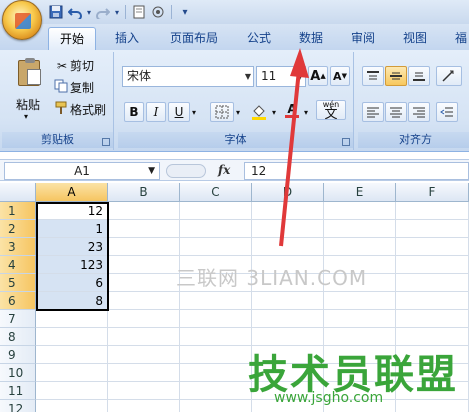 Image resolution: width=469 pixels, height=412 pixels. I want to click on column-header-e: E, so click(360, 192).